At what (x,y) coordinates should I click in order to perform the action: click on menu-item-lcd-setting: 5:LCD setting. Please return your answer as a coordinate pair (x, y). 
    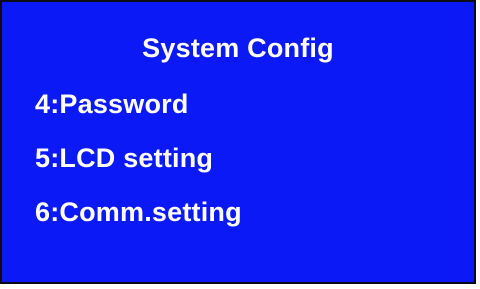
    Looking at the image, I should click on (138, 158).